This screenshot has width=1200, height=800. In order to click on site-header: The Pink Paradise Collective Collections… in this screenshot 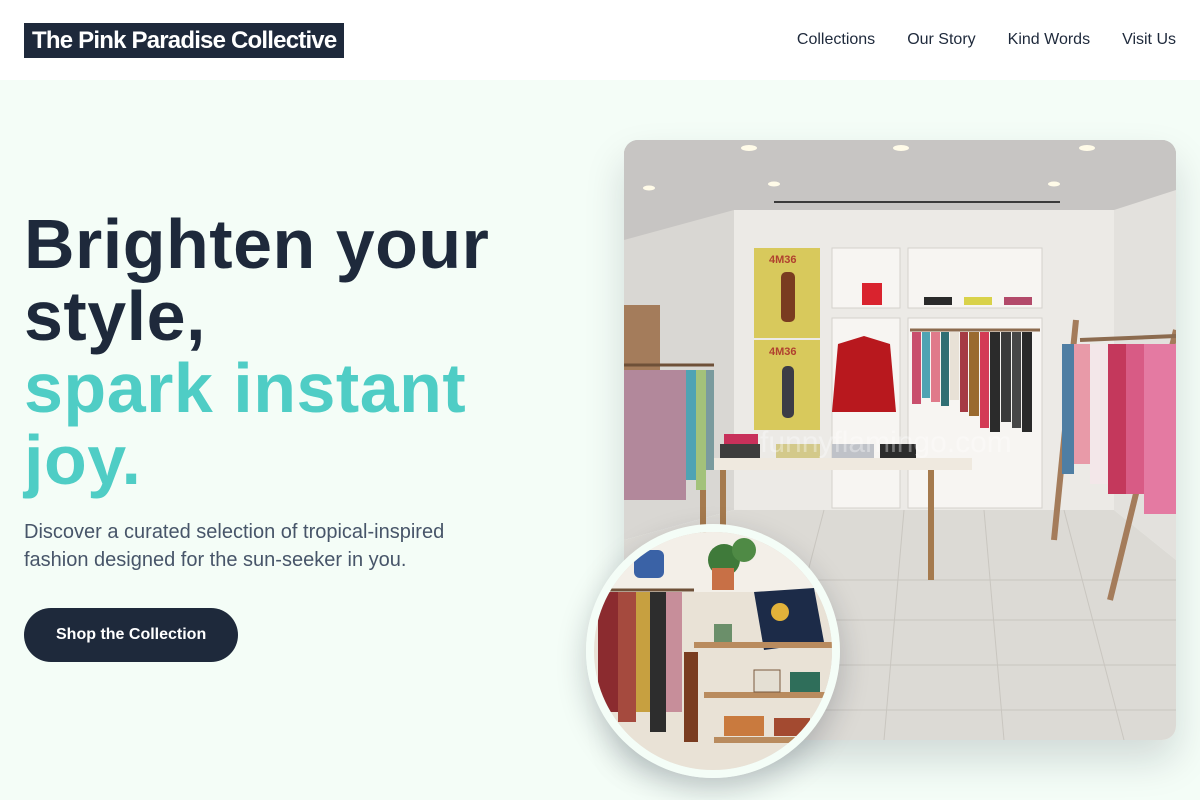, I will do `click(600, 40)`.